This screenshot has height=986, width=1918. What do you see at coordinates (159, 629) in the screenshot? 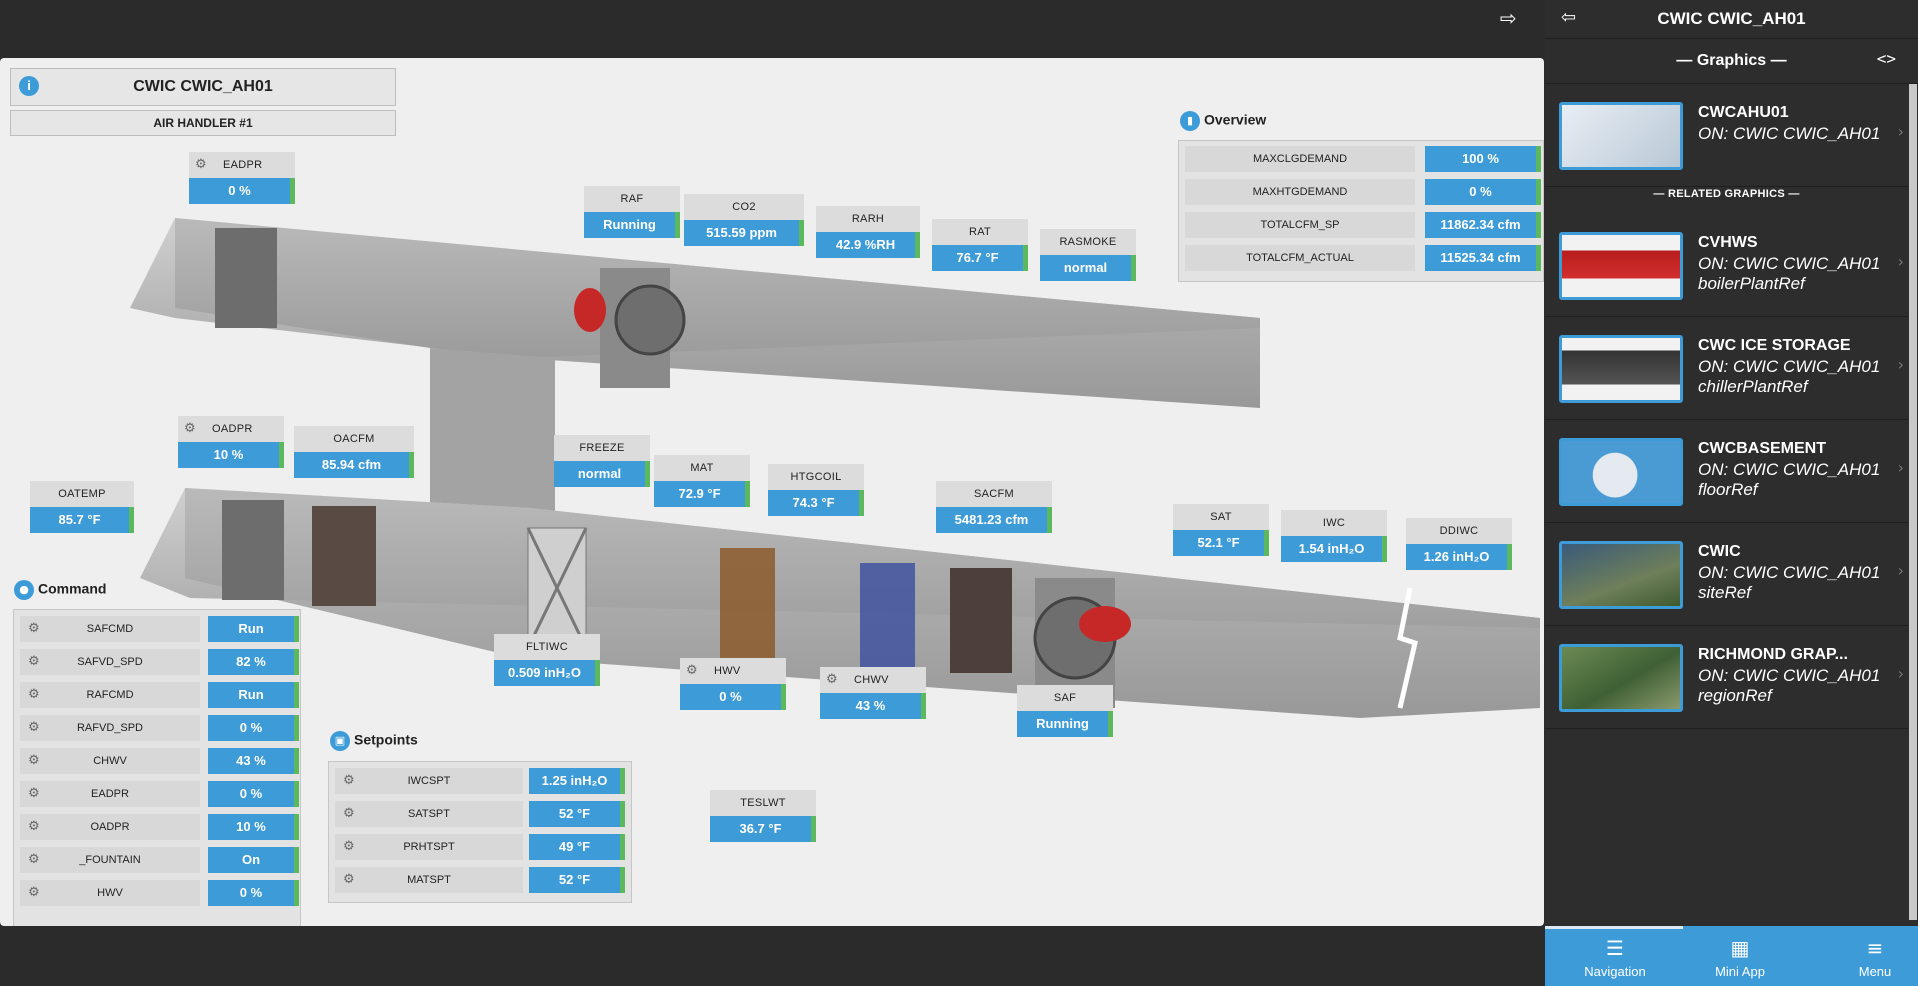
I see `command-row: ⚙ SAFCMD Run` at bounding box center [159, 629].